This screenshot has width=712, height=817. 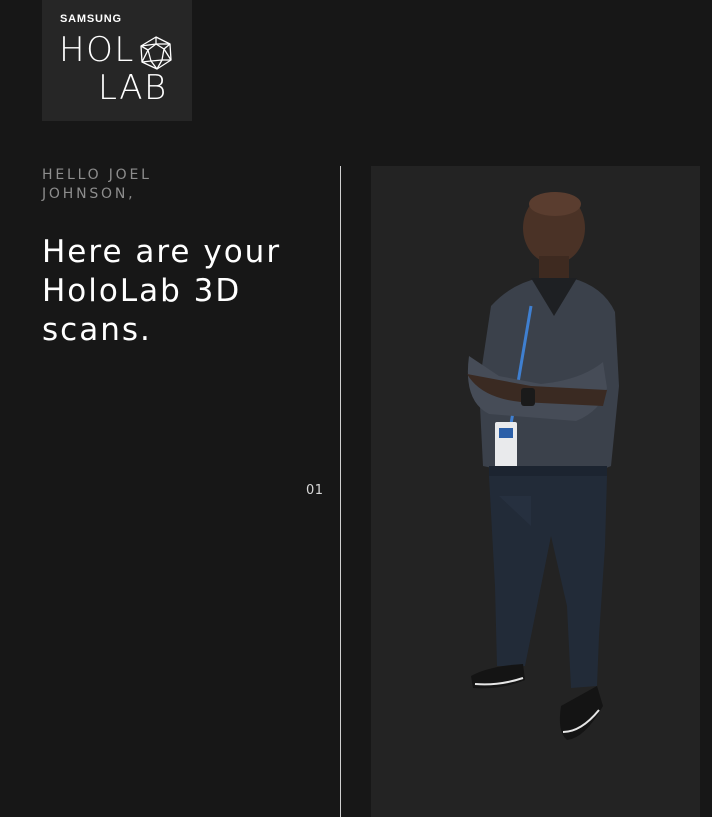 What do you see at coordinates (97, 184) in the screenshot?
I see `greeting: HELLO JOEL JOHNSON,` at bounding box center [97, 184].